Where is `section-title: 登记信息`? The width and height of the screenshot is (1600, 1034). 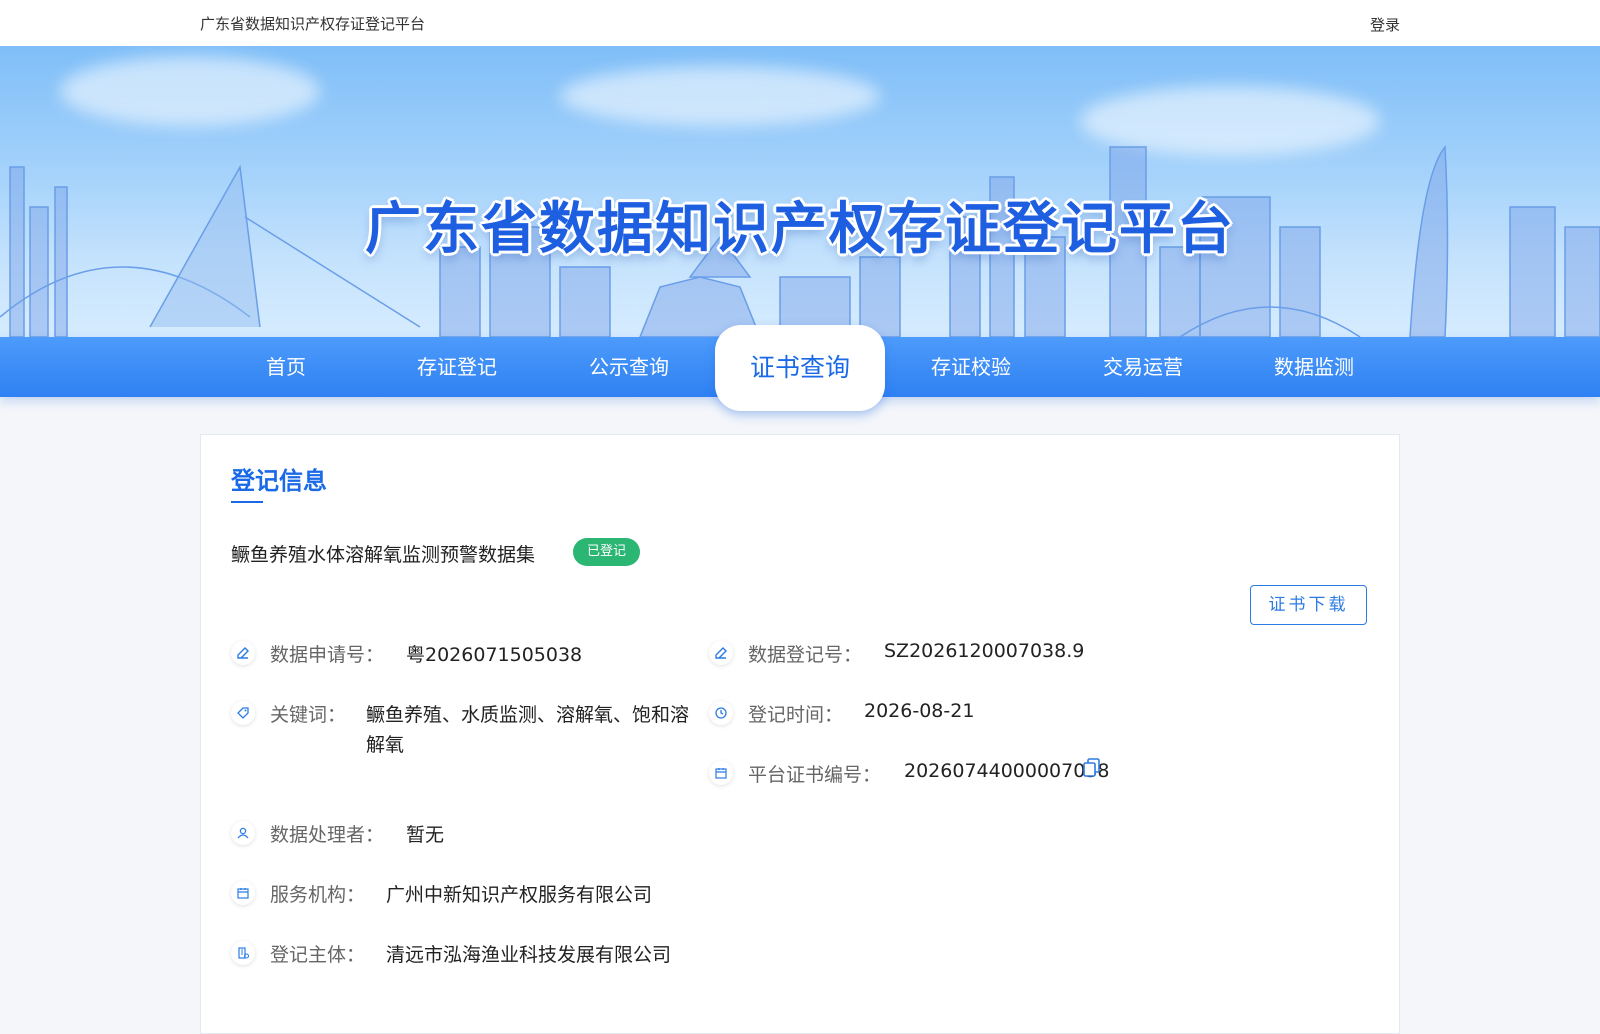 section-title: 登记信息 is located at coordinates (279, 481).